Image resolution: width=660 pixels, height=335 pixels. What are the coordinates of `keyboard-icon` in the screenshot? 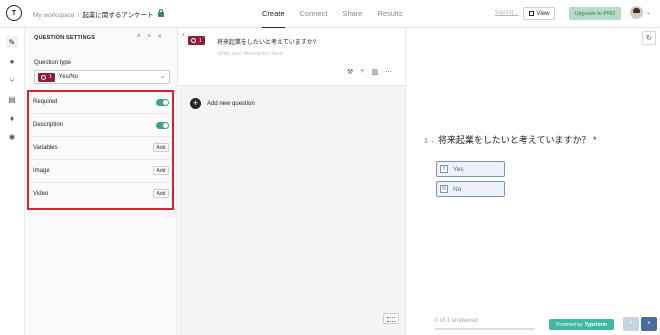 It's located at (391, 318).